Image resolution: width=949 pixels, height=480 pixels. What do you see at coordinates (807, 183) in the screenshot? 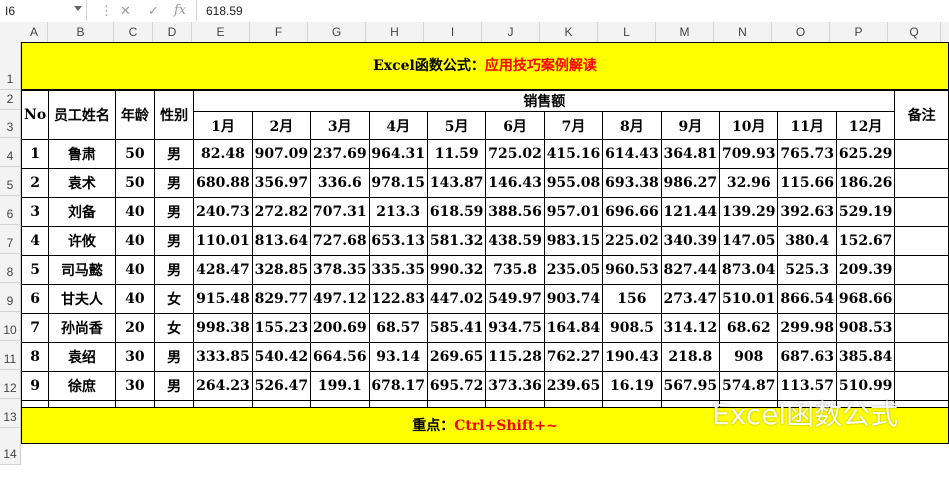
I see `cell-sales: 115.66` at bounding box center [807, 183].